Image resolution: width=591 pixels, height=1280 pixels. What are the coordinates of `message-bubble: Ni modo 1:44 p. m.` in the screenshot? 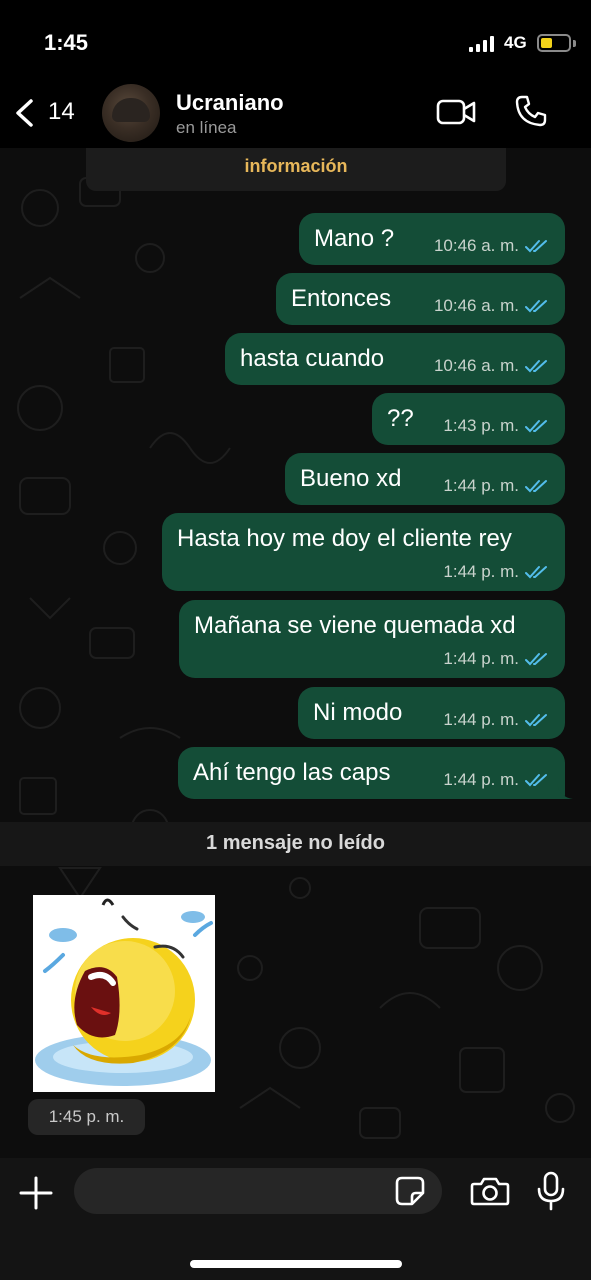 It's located at (431, 713).